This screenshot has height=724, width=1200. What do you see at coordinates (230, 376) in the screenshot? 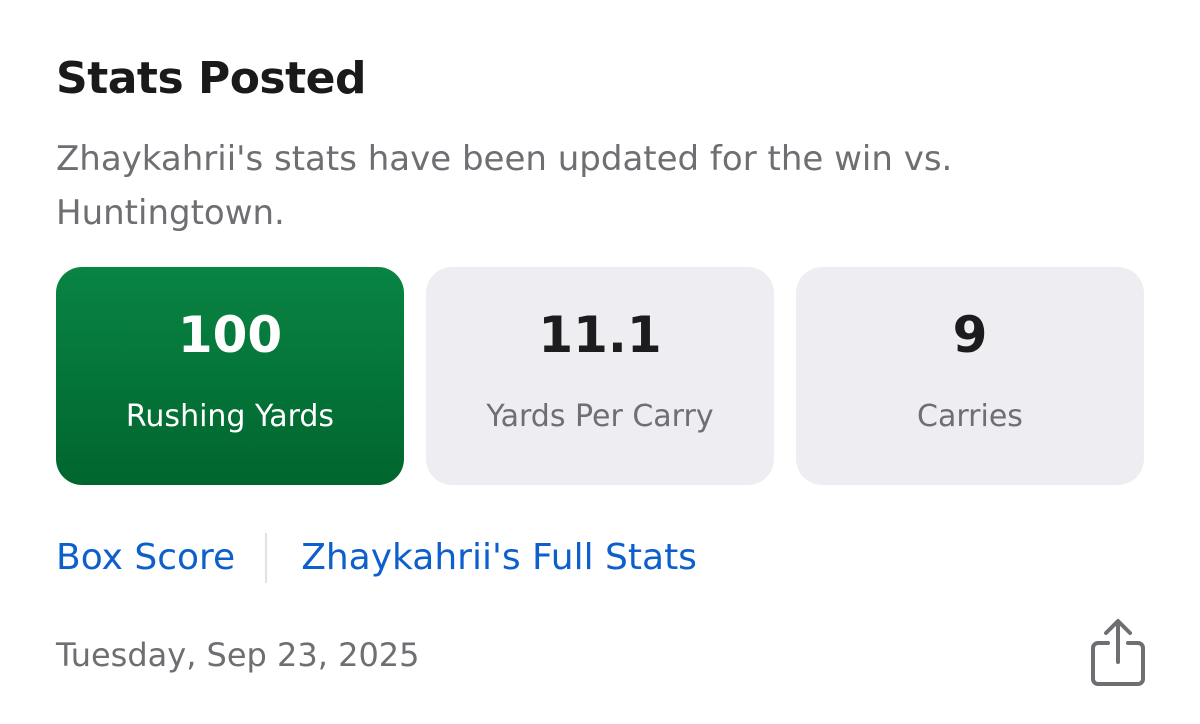
I see `stat-card-rushing-yards: 100 Rushing Yards` at bounding box center [230, 376].